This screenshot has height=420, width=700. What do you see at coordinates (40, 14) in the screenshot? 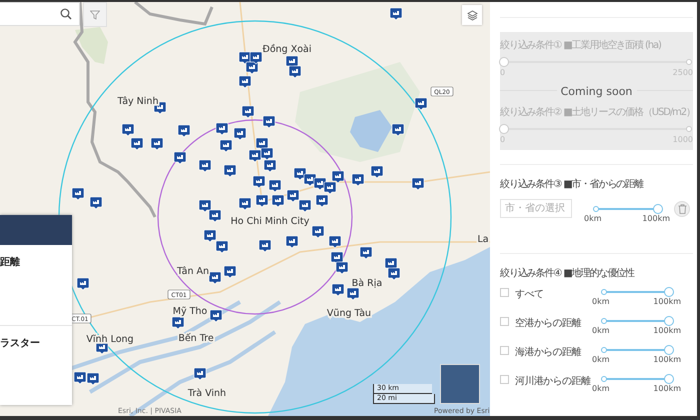
I see `search-field` at bounding box center [40, 14].